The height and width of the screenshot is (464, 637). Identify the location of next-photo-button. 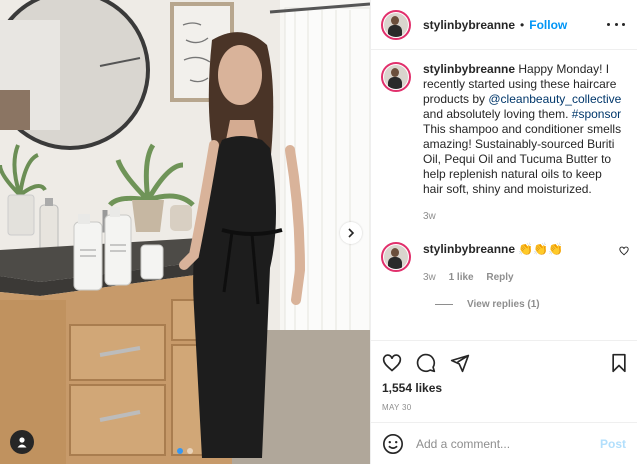
(351, 233).